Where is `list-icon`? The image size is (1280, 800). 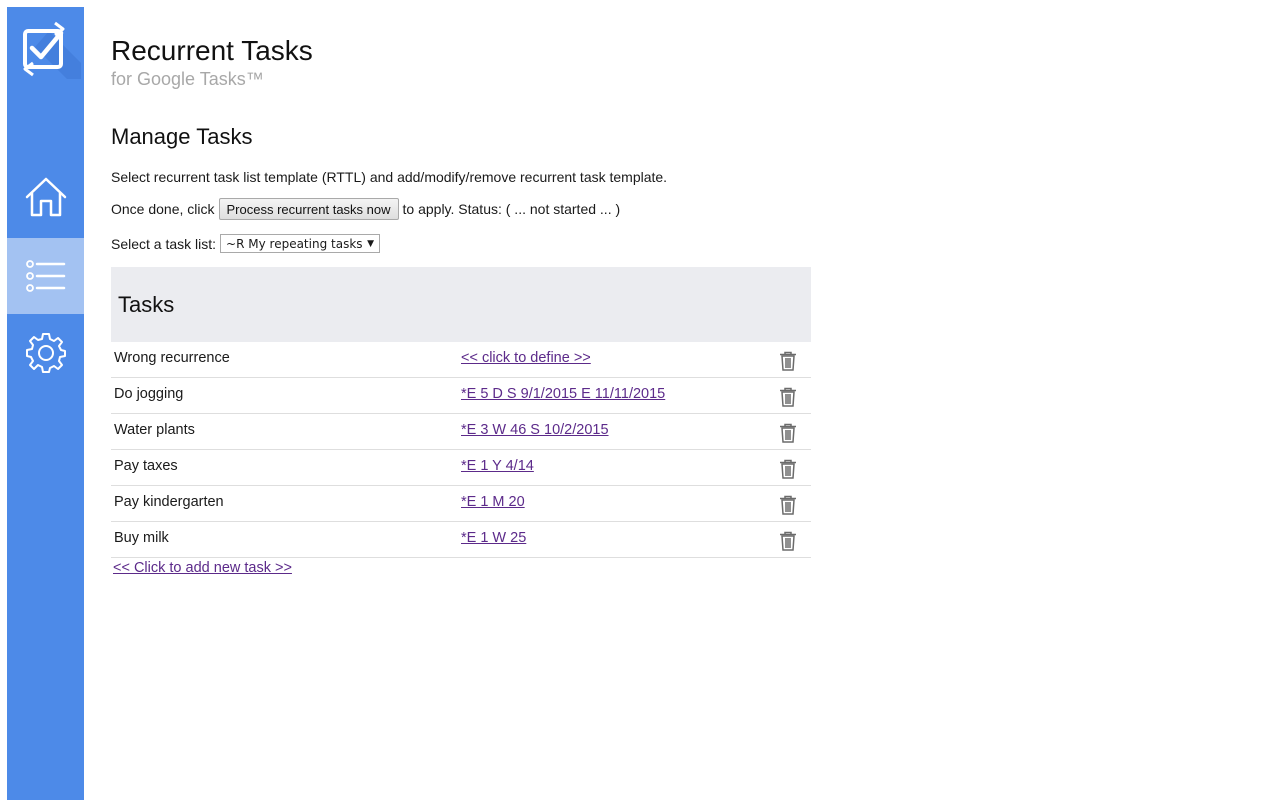
list-icon is located at coordinates (45, 276).